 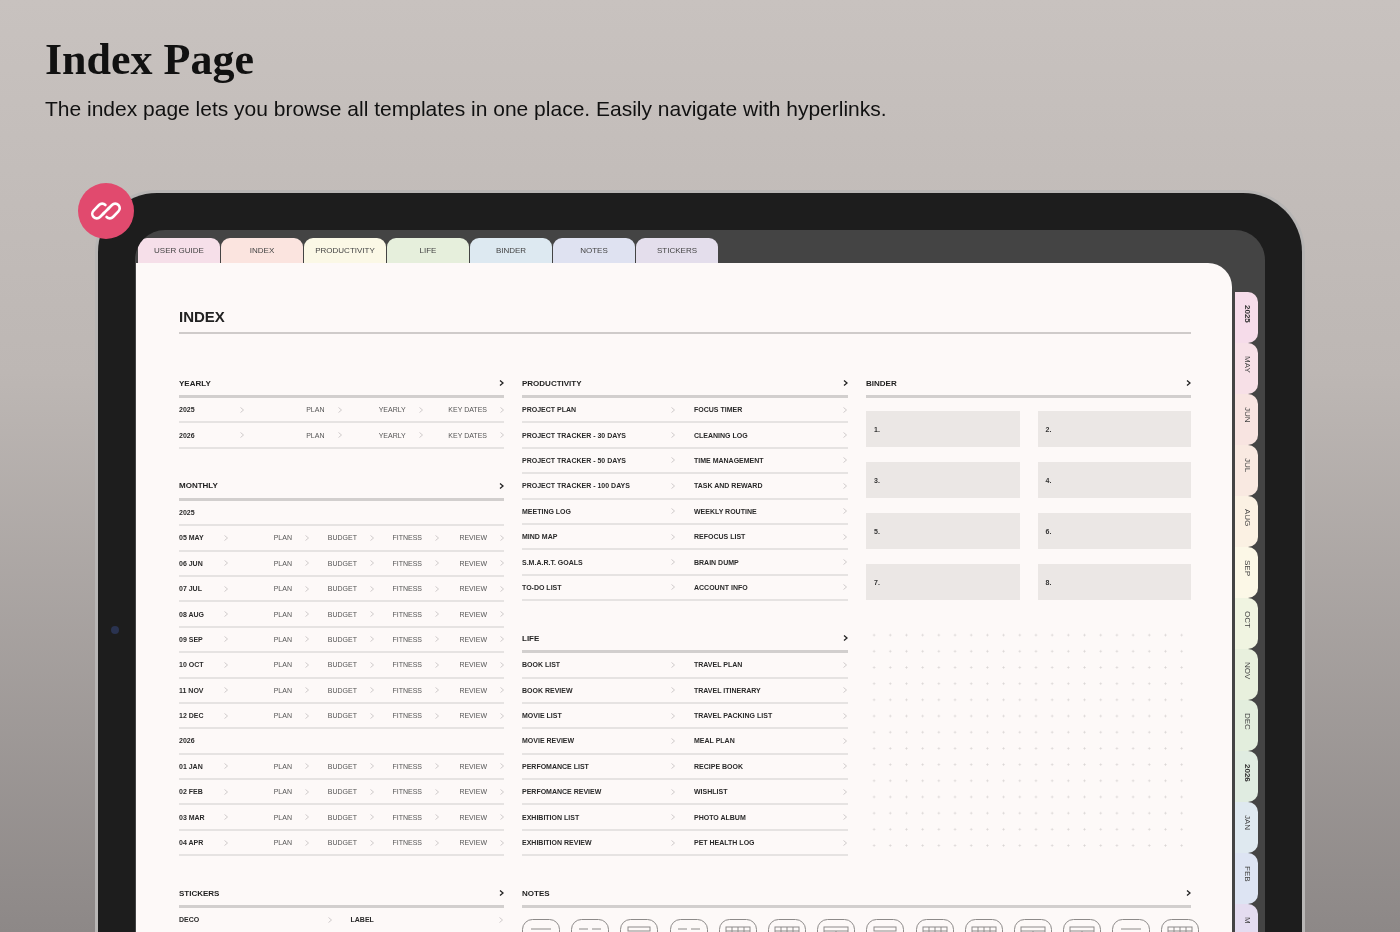 What do you see at coordinates (1246, 419) in the screenshot?
I see `side-tab: JUN` at bounding box center [1246, 419].